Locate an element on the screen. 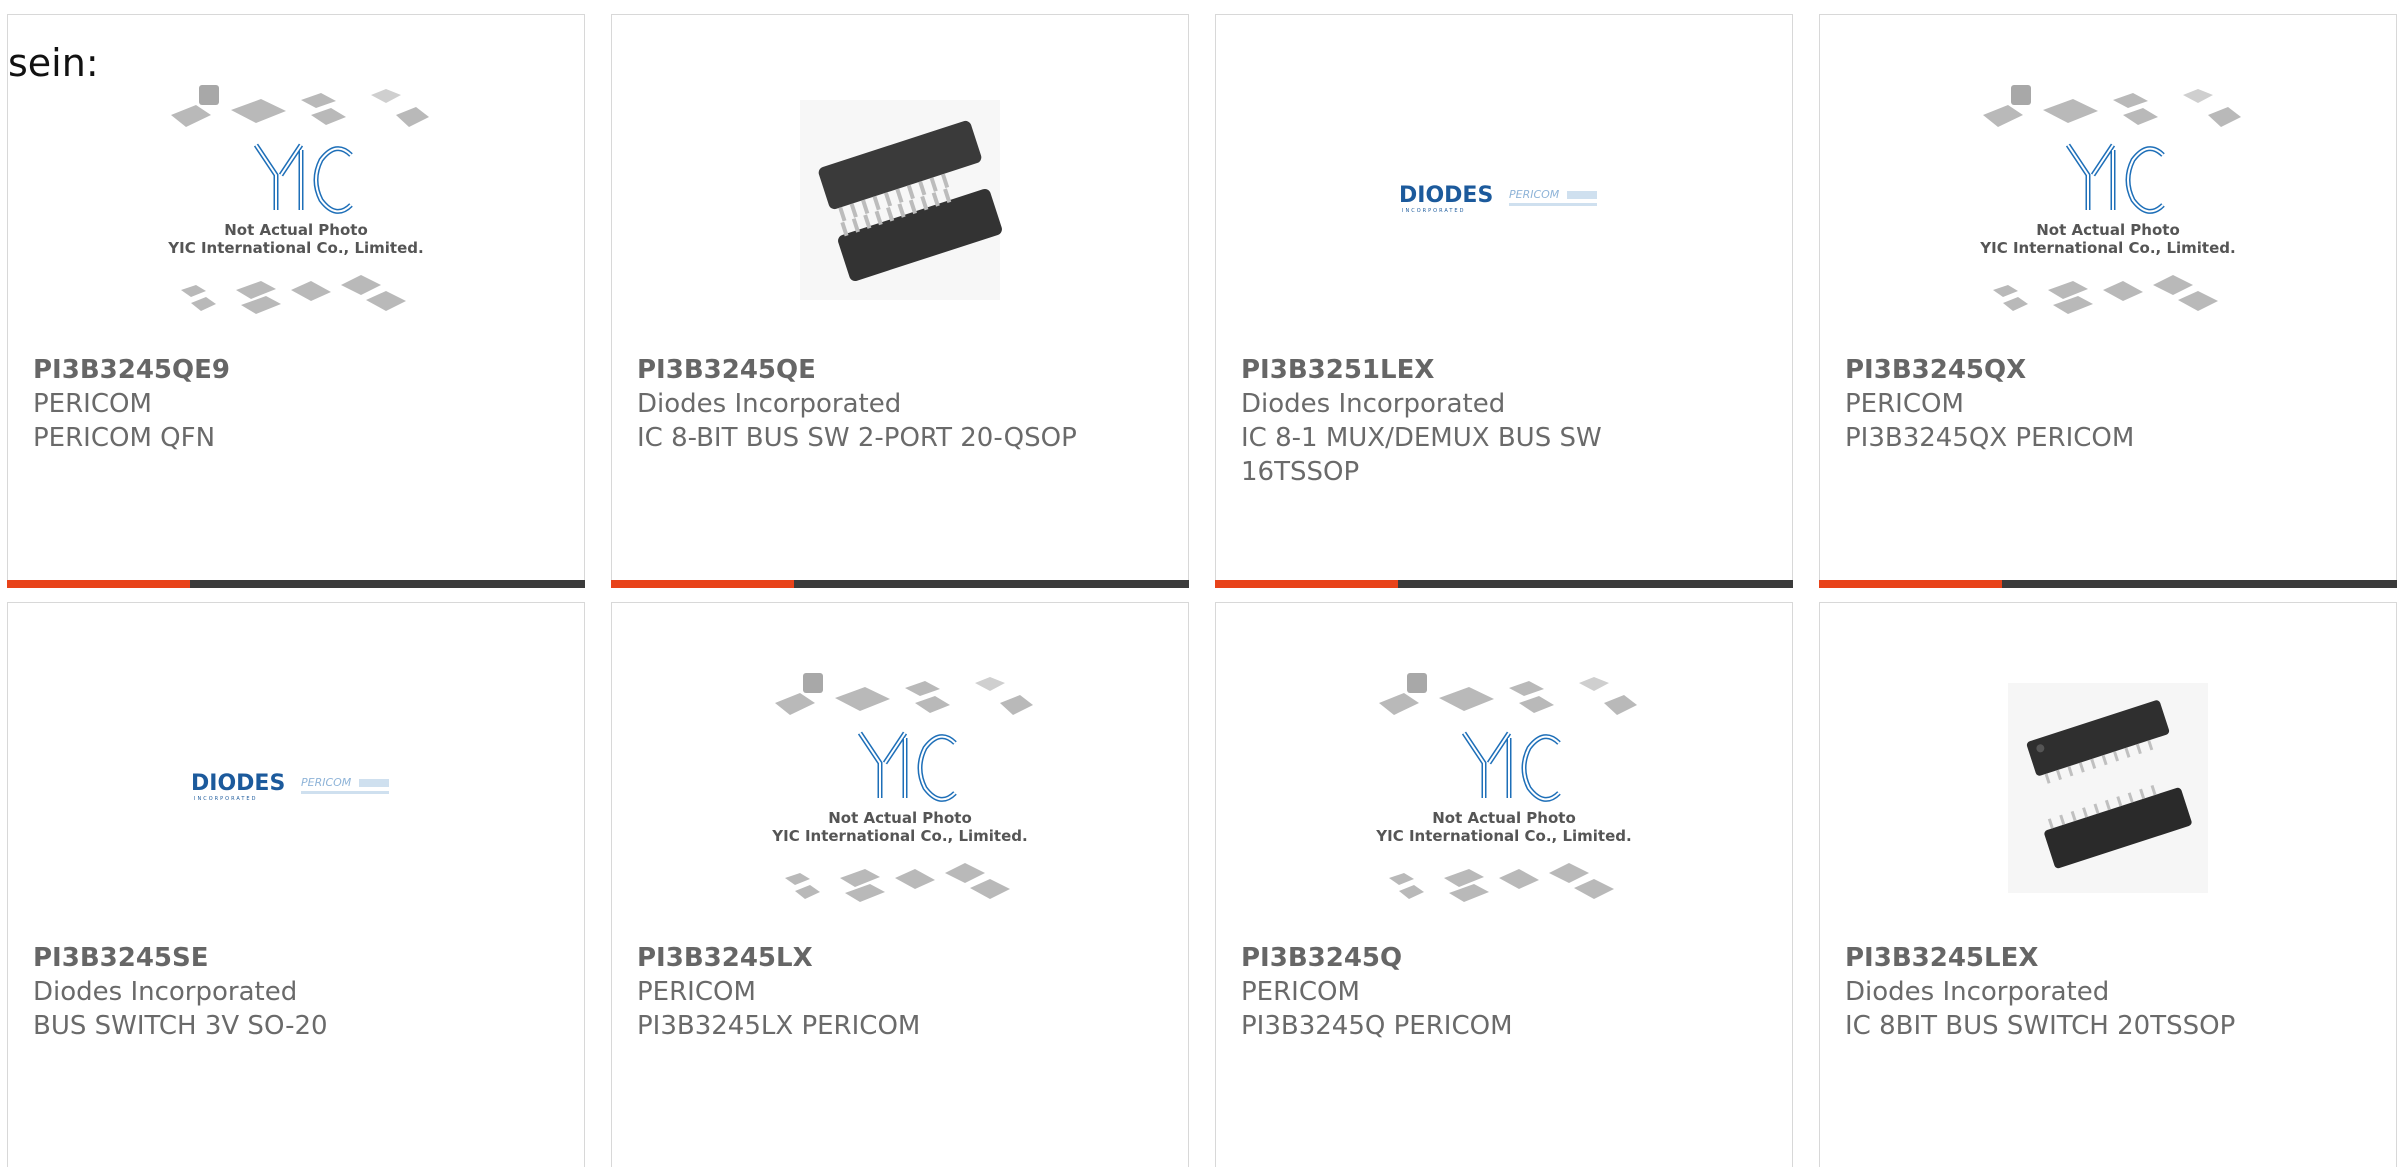  product-info: PI3B3245QX PERICOM PI3B3245QX PERICOM is located at coordinates (2065, 404).